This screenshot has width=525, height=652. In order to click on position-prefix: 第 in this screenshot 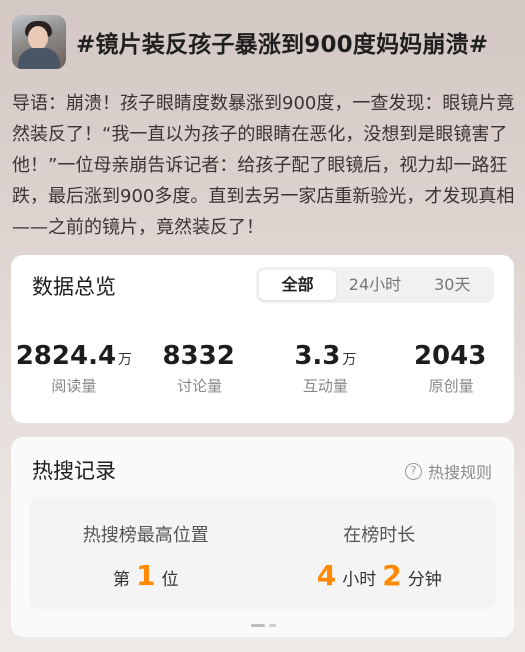, I will do `click(121, 580)`.